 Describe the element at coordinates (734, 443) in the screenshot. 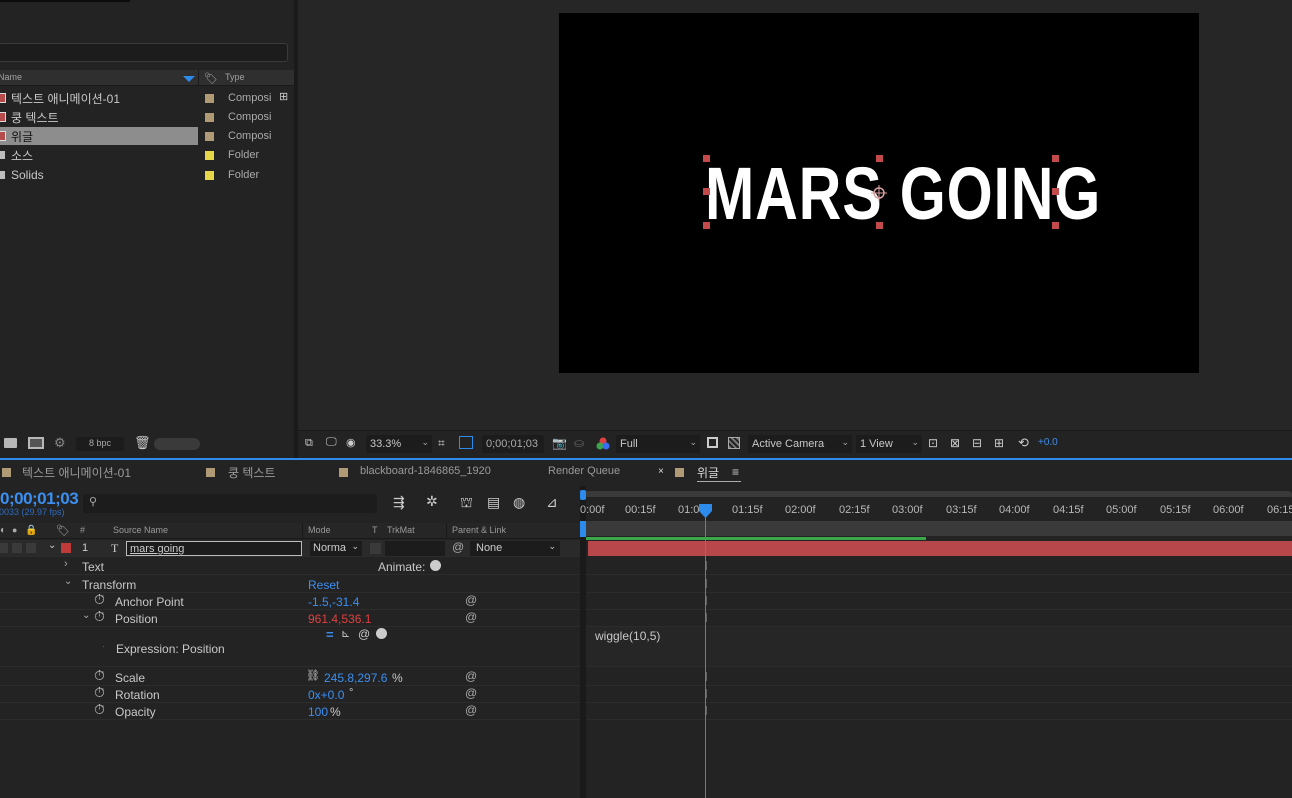

I see `transparency-grid-icon` at that location.